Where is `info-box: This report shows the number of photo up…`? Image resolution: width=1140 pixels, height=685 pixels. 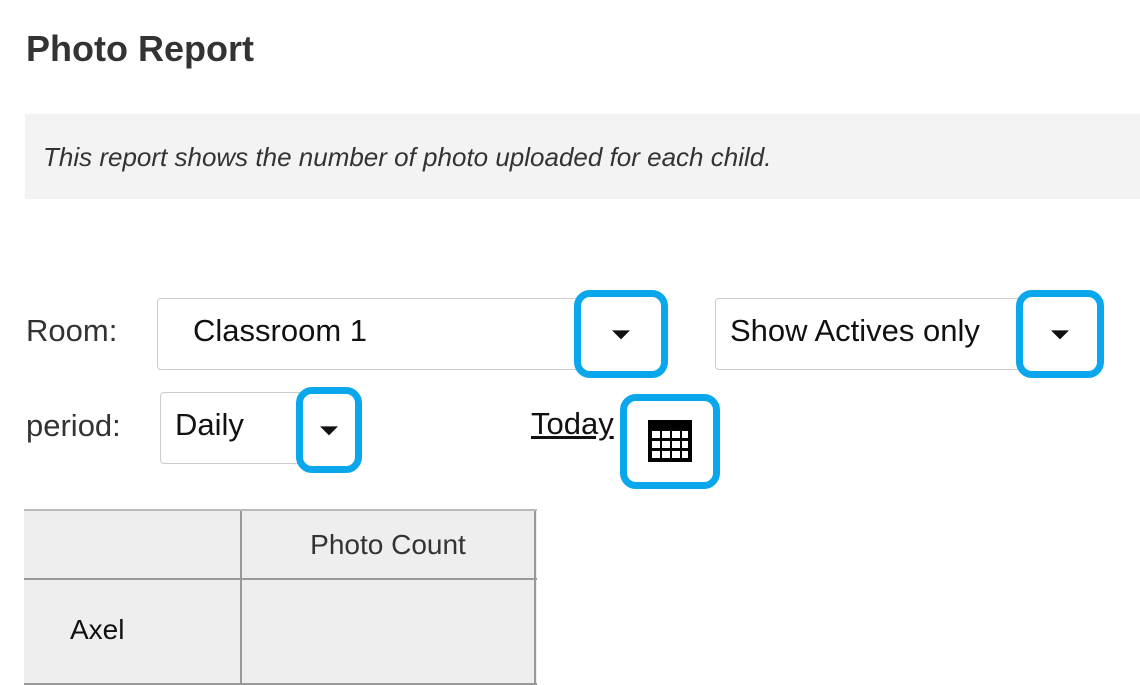
info-box: This report shows the number of photo up… is located at coordinates (582, 156).